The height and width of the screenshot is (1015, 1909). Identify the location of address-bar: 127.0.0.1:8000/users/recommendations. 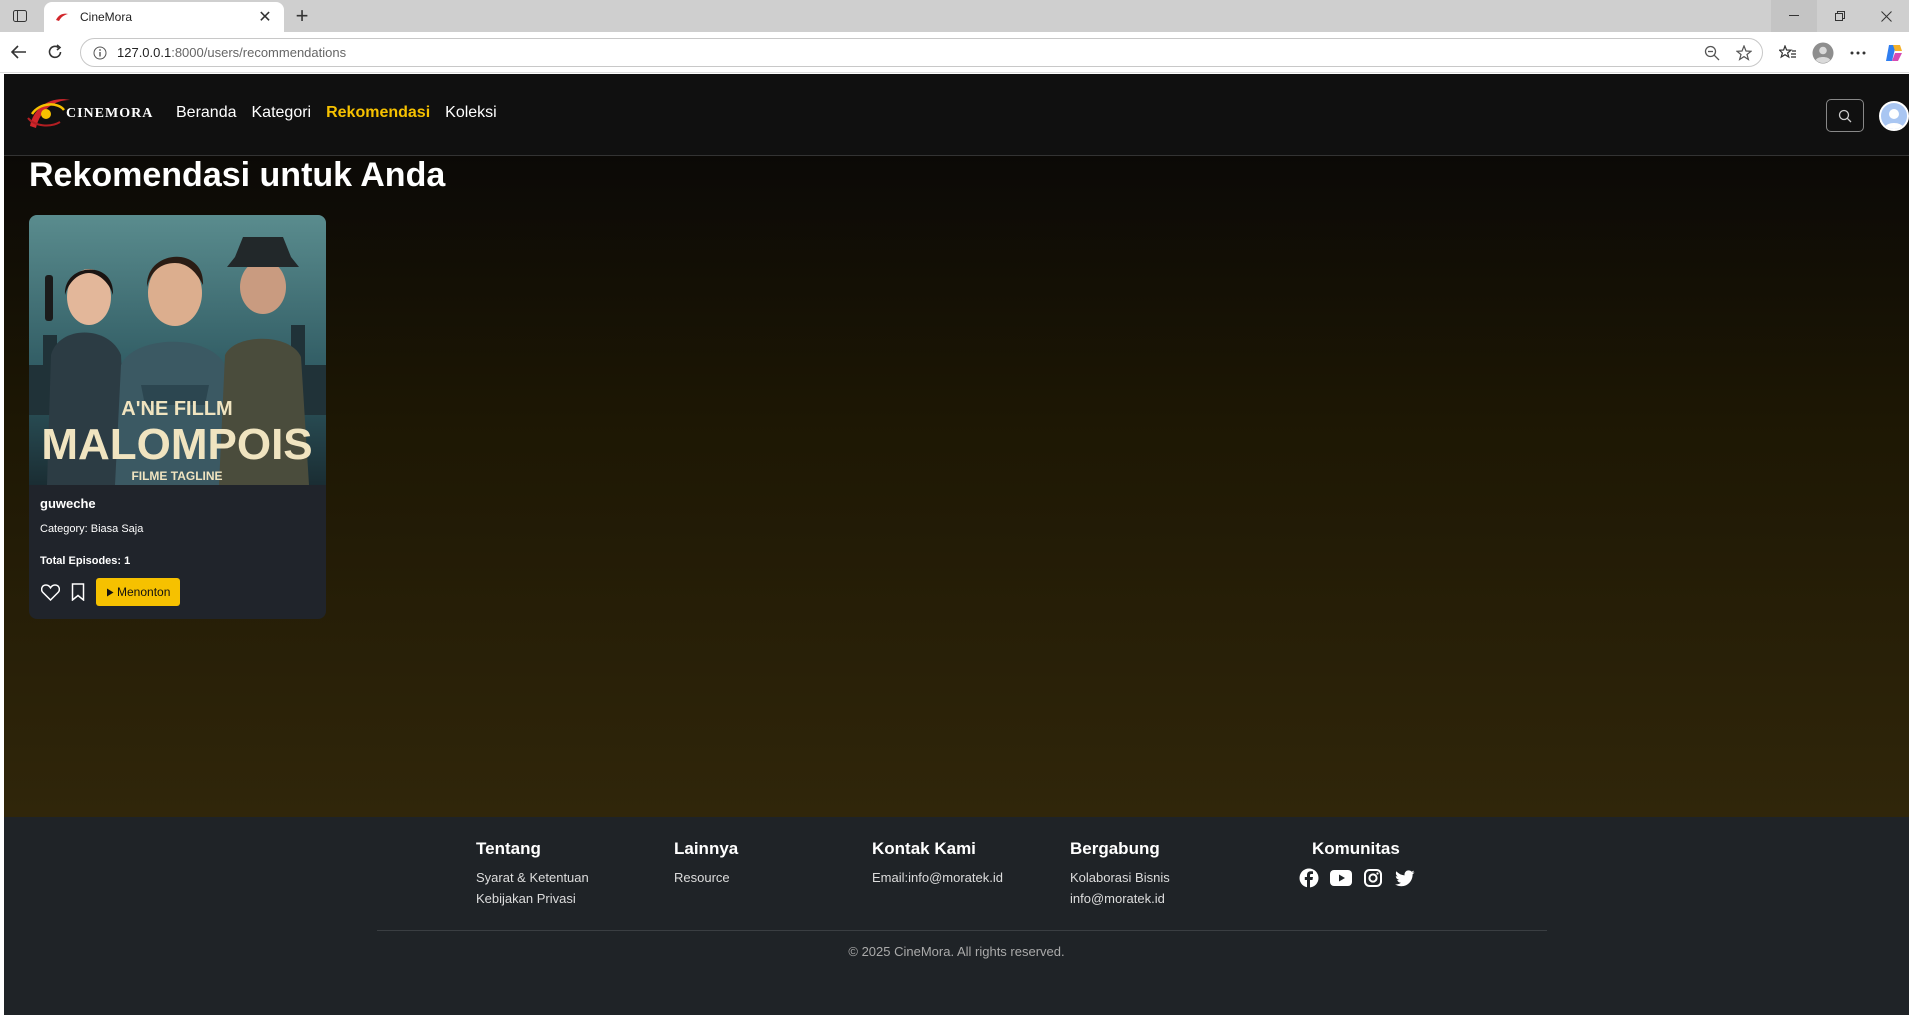
(921, 52).